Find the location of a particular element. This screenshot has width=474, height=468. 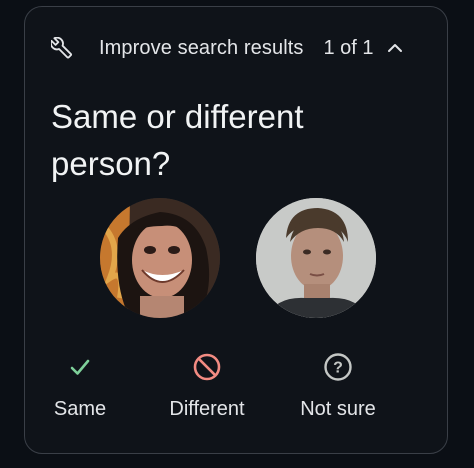

different-button: Different is located at coordinates (207, 386).